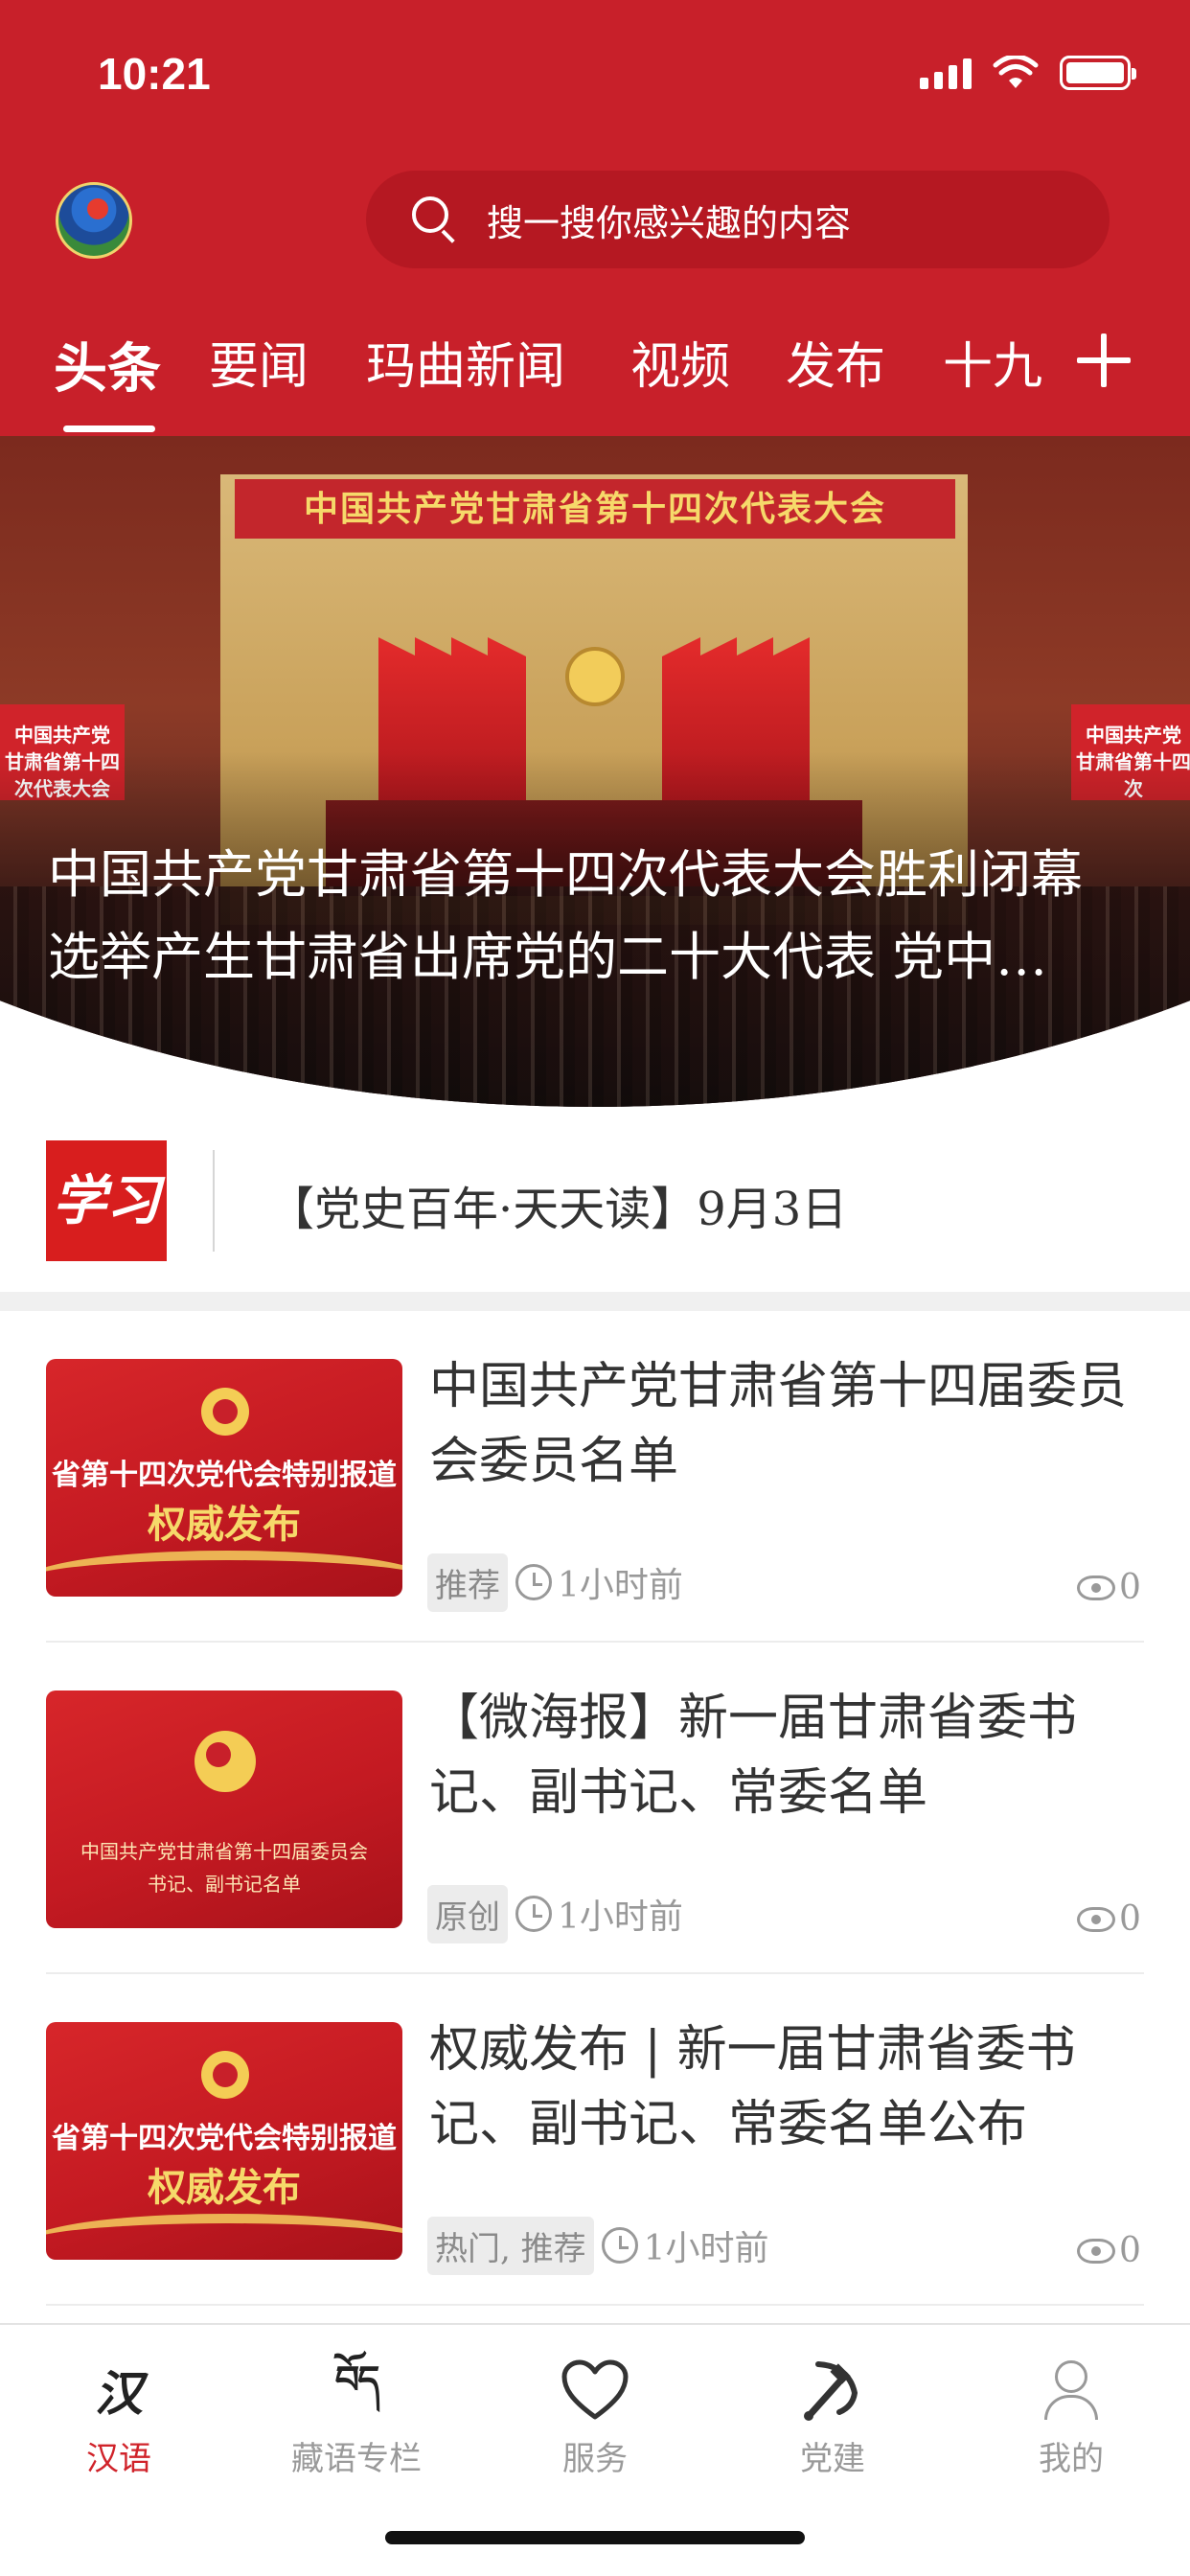 Image resolution: width=1190 pixels, height=2576 pixels. I want to click on wifi-icon, so click(1016, 72).